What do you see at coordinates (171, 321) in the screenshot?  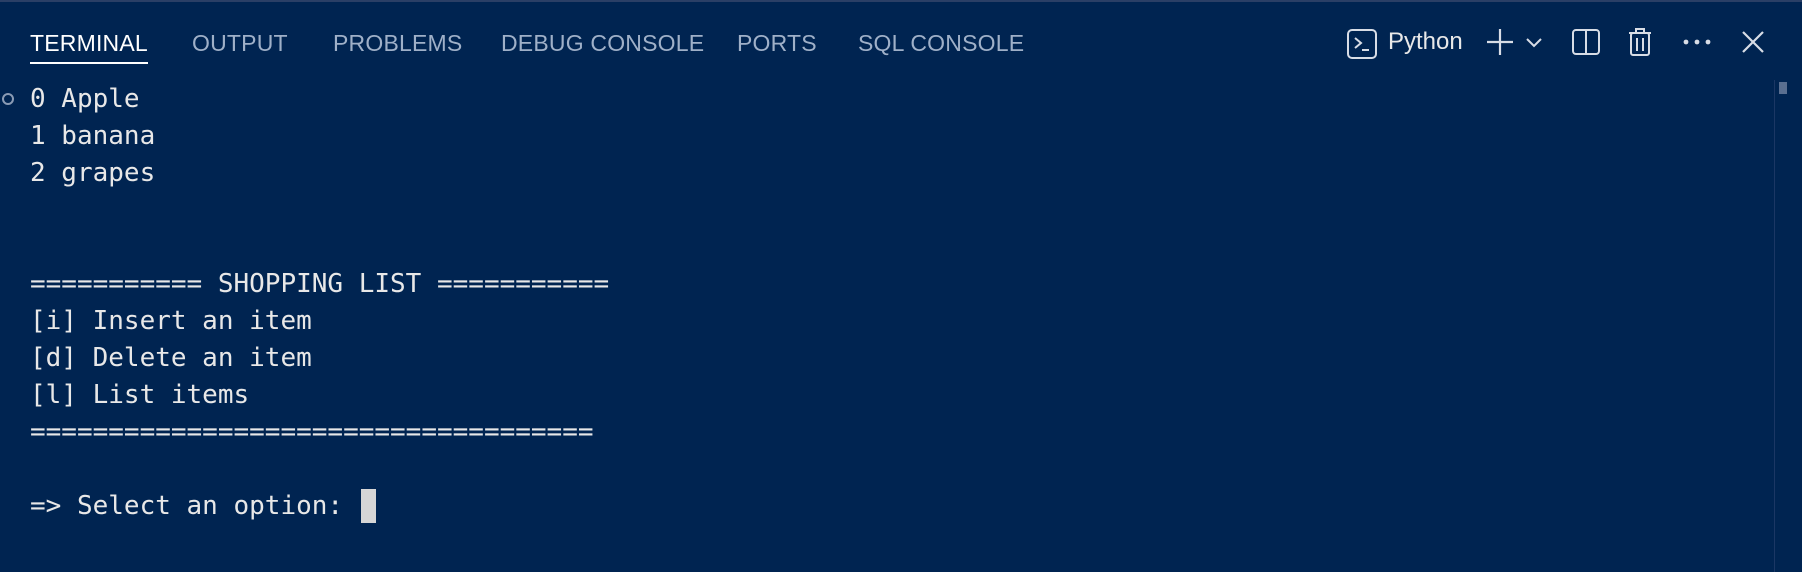 I see `terminal-line: [i] Insert an item` at bounding box center [171, 321].